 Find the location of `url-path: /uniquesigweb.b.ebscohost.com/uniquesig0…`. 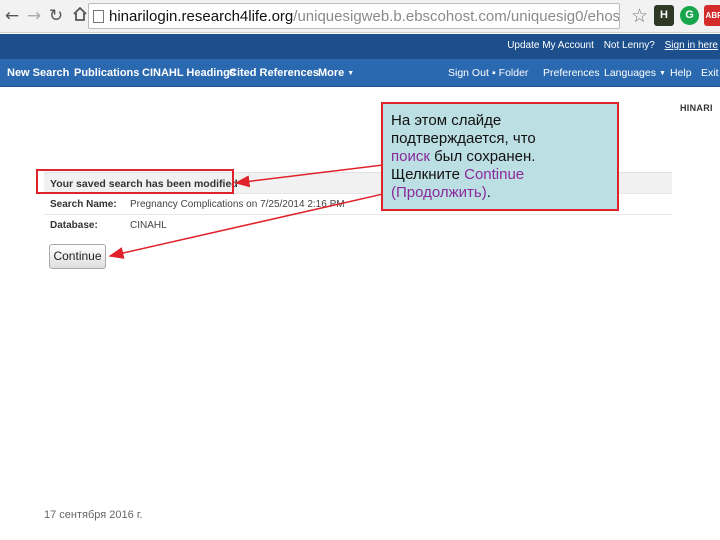

url-path: /uniquesigweb.b.ebscohost.com/uniquesig0… is located at coordinates (456, 16).